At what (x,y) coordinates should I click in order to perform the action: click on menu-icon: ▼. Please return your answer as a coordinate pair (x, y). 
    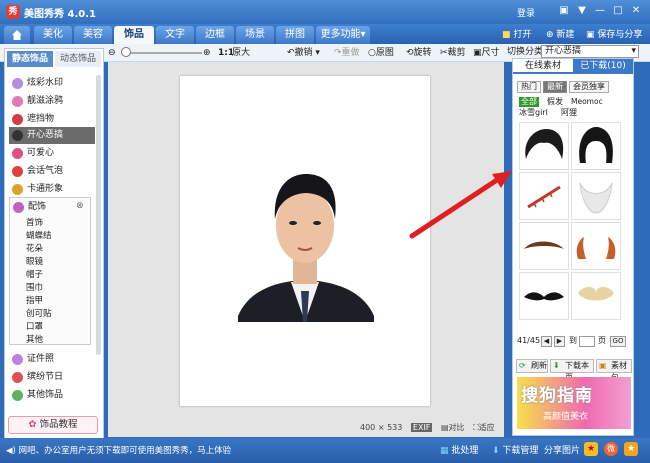
    Looking at the image, I should click on (582, 11).